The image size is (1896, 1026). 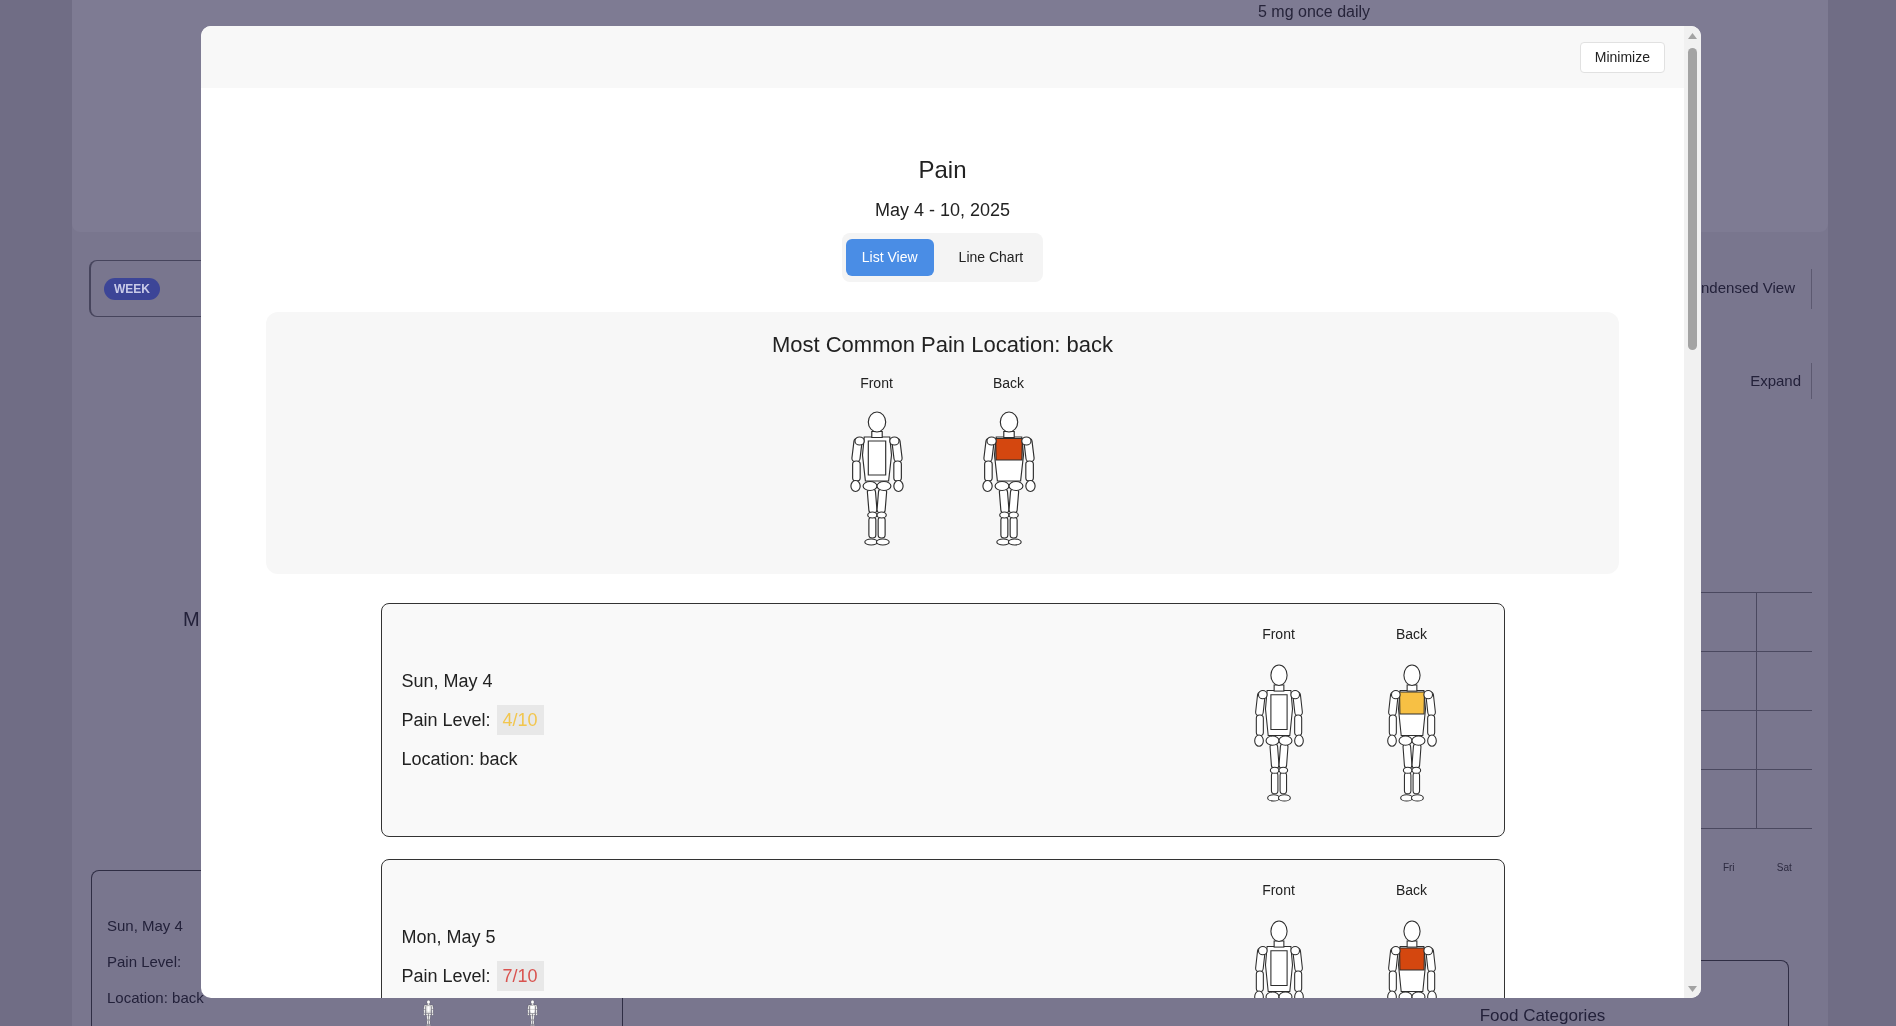 I want to click on scrollbar-thumb, so click(x=1692, y=199).